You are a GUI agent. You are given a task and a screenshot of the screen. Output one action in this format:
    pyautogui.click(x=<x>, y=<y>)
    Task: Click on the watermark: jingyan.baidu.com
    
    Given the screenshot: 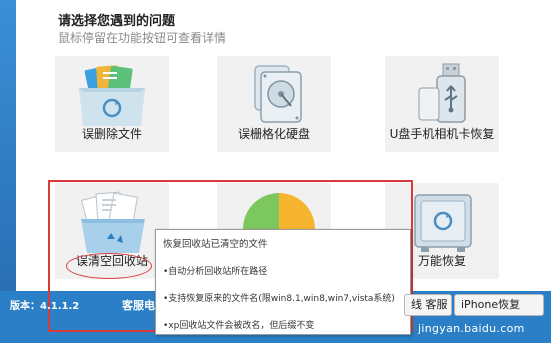 What is the action you would take?
    pyautogui.click(x=471, y=328)
    